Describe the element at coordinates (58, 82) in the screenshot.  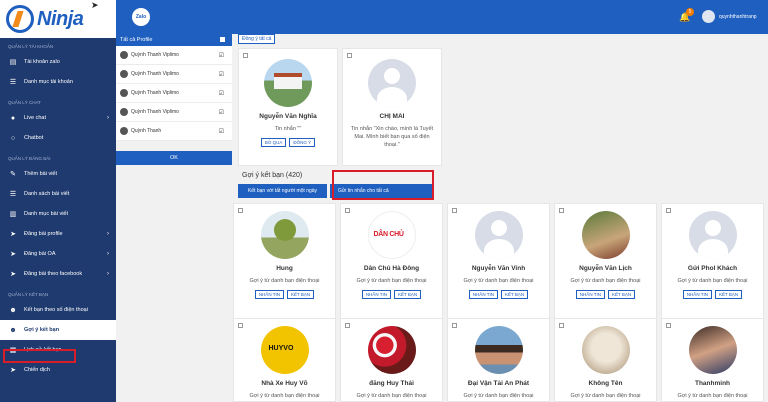
I see `sidebar-item-account-categories: ☰ Danh mục tài khoản` at that location.